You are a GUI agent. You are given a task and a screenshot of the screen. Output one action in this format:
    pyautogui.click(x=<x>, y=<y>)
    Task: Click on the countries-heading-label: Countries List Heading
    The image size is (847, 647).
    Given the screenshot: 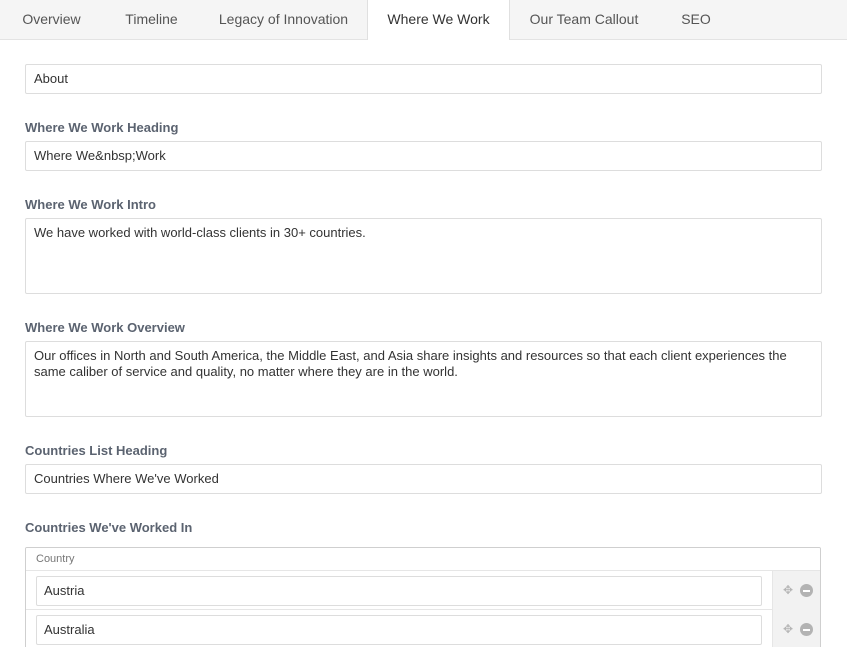 What is the action you would take?
    pyautogui.click(x=96, y=450)
    